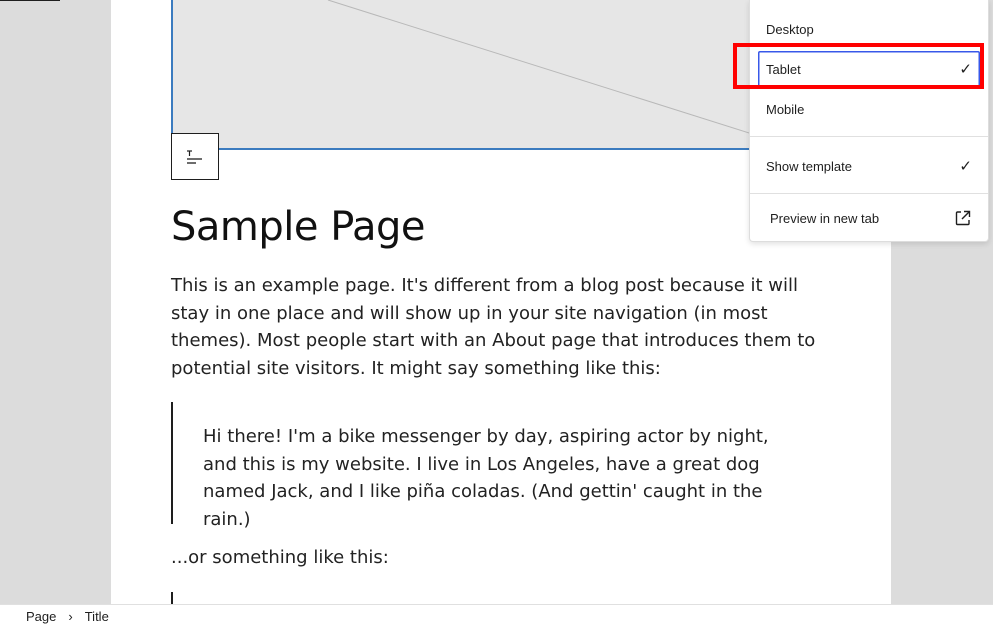  What do you see at coordinates (97, 616) in the screenshot?
I see `breadcrumb-item-title: Title` at bounding box center [97, 616].